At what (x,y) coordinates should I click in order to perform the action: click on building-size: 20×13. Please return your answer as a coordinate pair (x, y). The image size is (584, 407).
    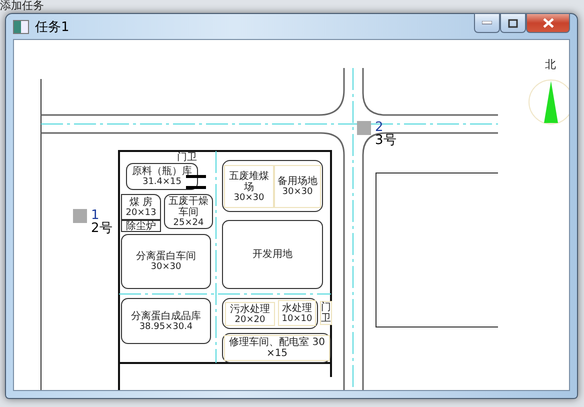
    Looking at the image, I should click on (141, 213).